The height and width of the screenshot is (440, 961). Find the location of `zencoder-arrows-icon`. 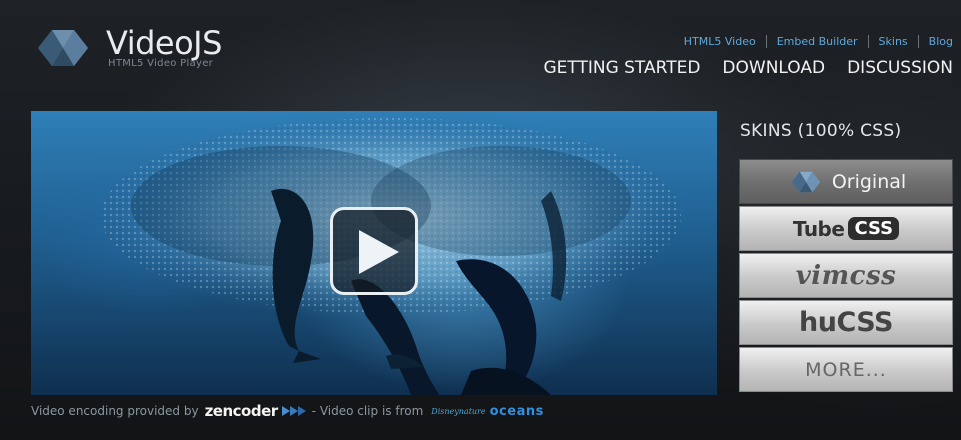

zencoder-arrows-icon is located at coordinates (293, 411).